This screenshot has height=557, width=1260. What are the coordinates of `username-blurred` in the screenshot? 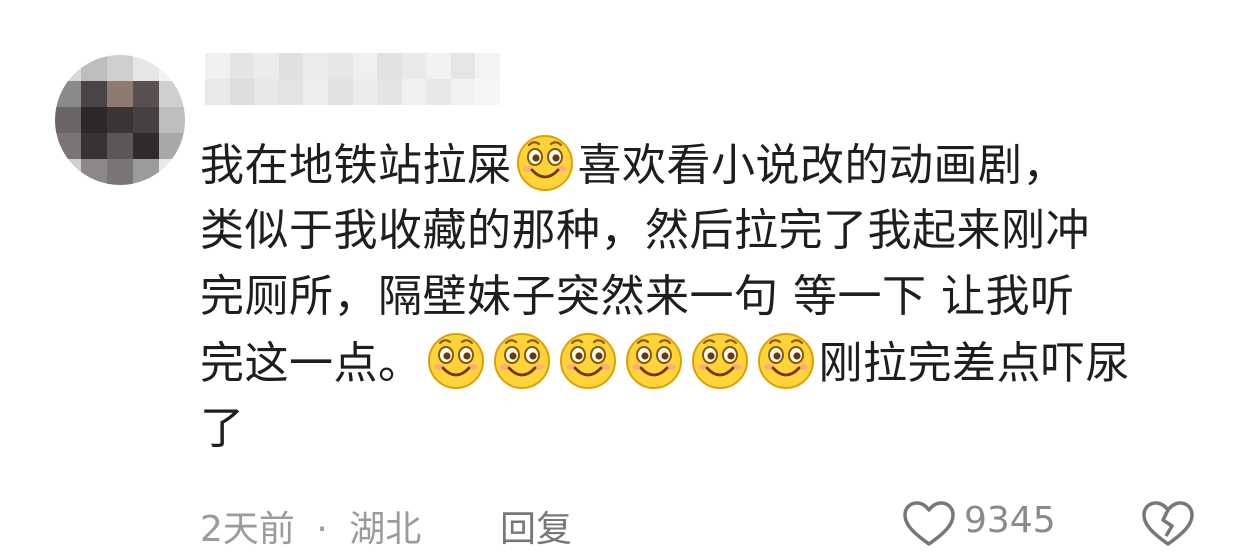 It's located at (352, 79).